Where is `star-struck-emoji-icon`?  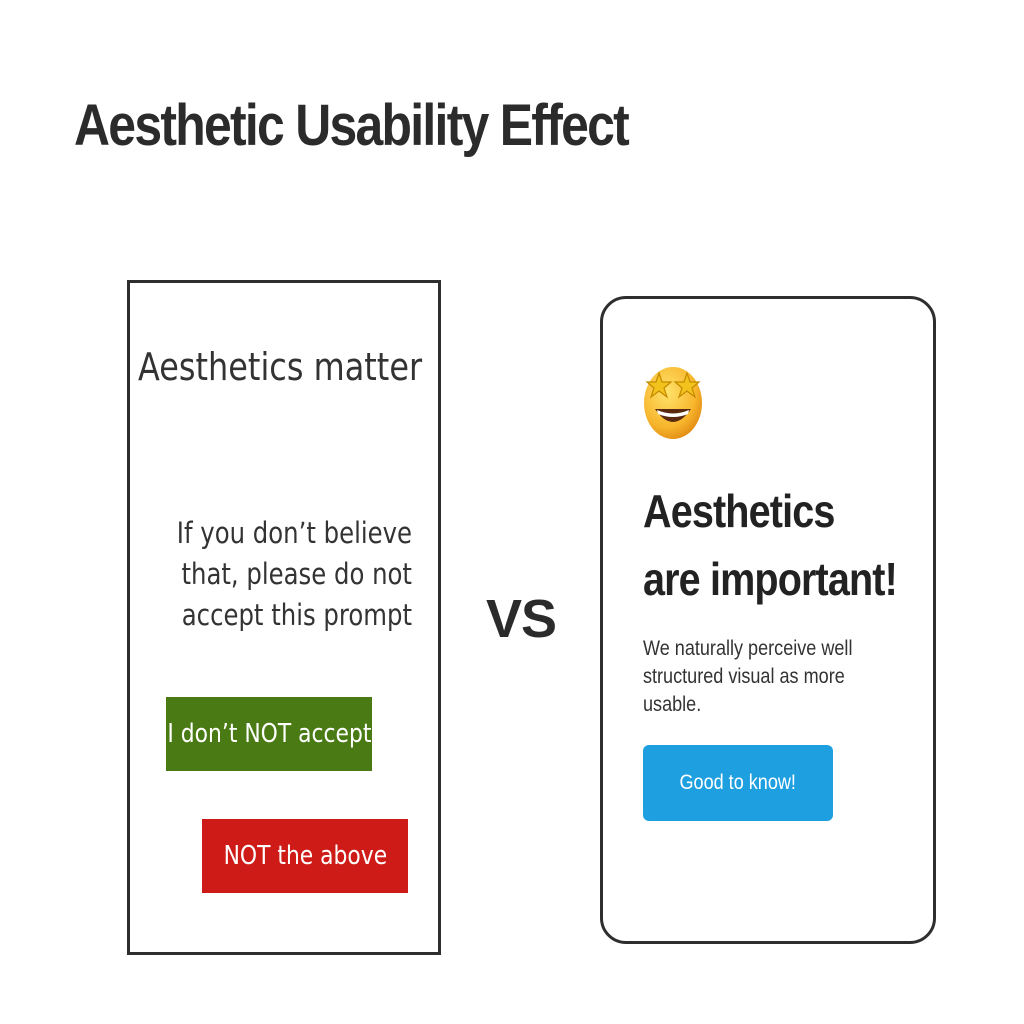 star-struck-emoji-icon is located at coordinates (673, 403).